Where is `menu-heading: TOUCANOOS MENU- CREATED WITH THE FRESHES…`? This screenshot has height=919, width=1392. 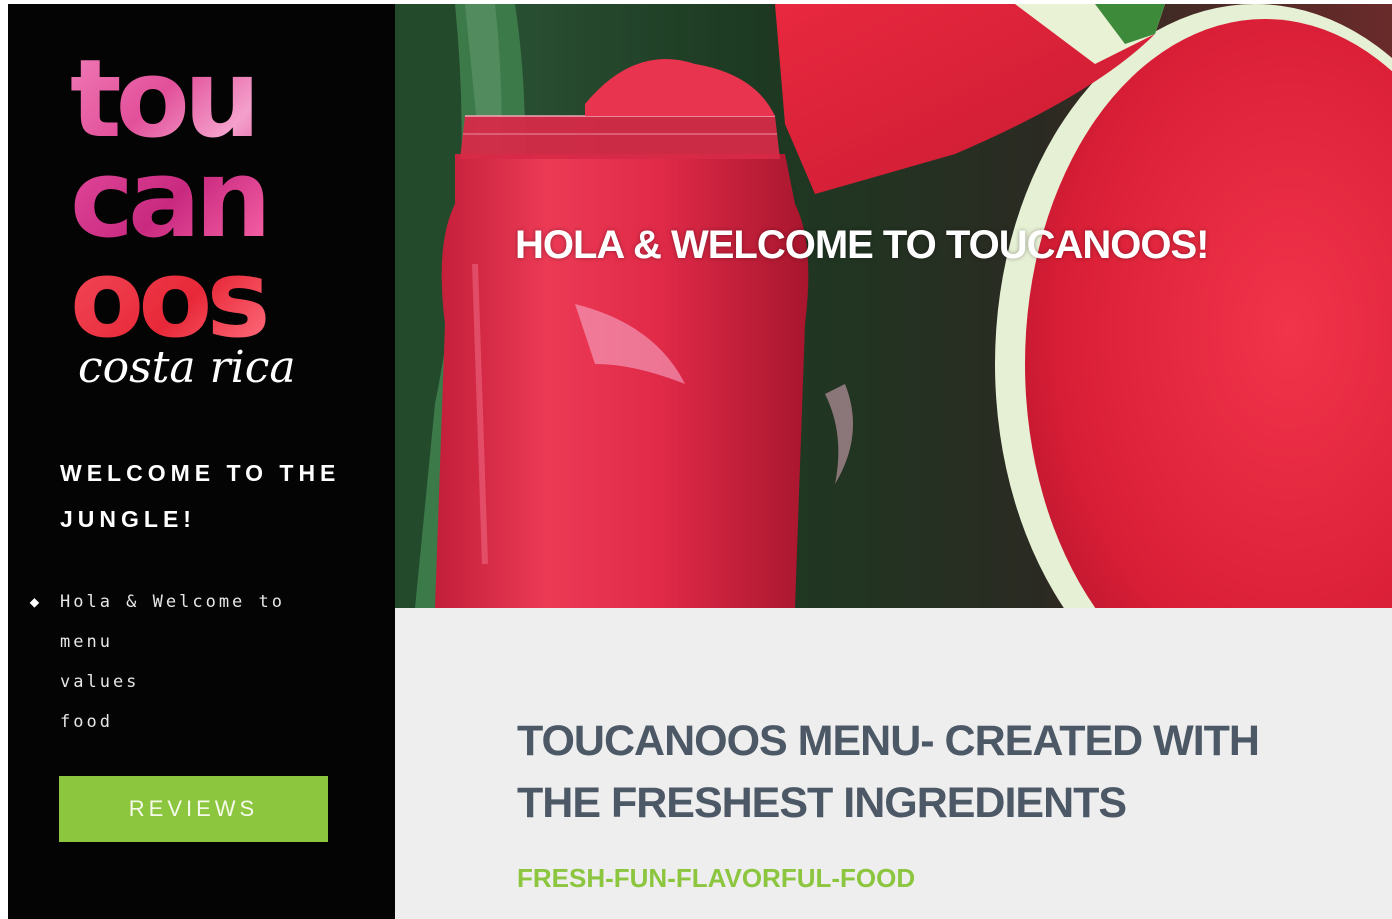
menu-heading: TOUCANOOS MENU- CREATED WITH THE FRESHES… is located at coordinates (888, 772).